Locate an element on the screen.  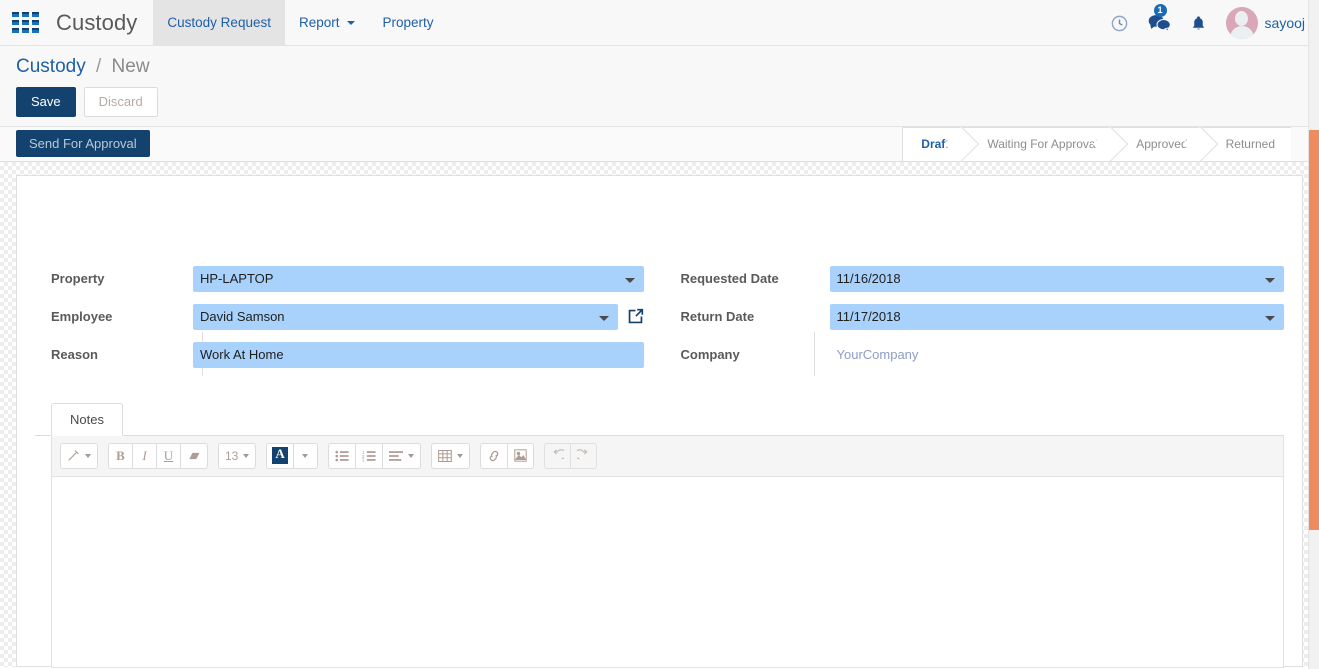
toolbar-group-lists: 1 2 3 is located at coordinates (374, 455).